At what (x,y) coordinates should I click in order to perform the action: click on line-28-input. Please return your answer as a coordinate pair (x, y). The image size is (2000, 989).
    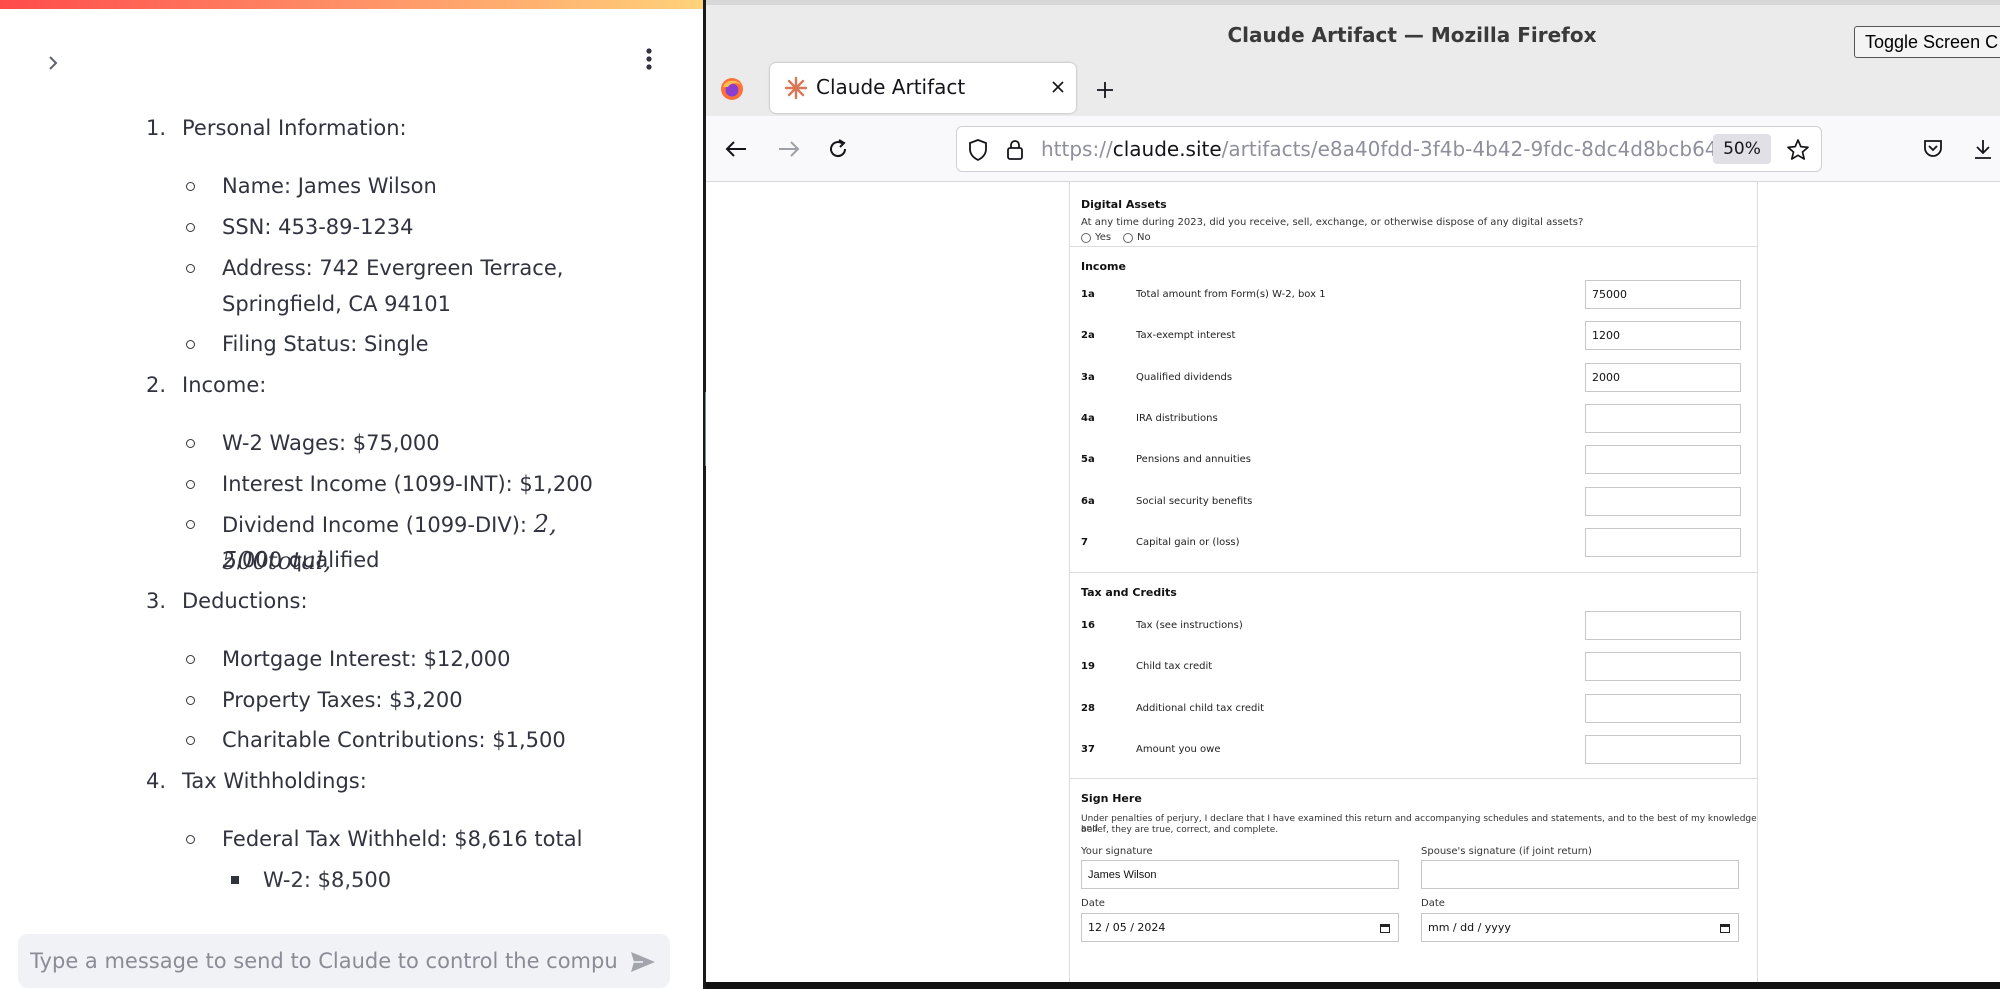
    Looking at the image, I should click on (1663, 708).